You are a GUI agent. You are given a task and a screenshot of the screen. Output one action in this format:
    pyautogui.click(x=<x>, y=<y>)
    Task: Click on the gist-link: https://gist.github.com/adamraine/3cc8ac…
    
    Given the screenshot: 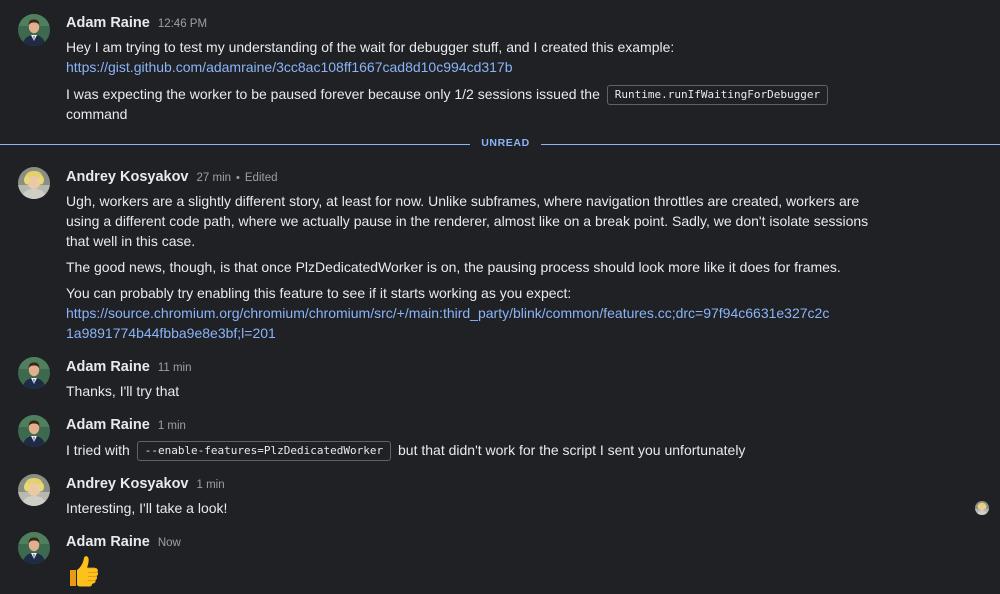 What is the action you would take?
    pyautogui.click(x=289, y=67)
    